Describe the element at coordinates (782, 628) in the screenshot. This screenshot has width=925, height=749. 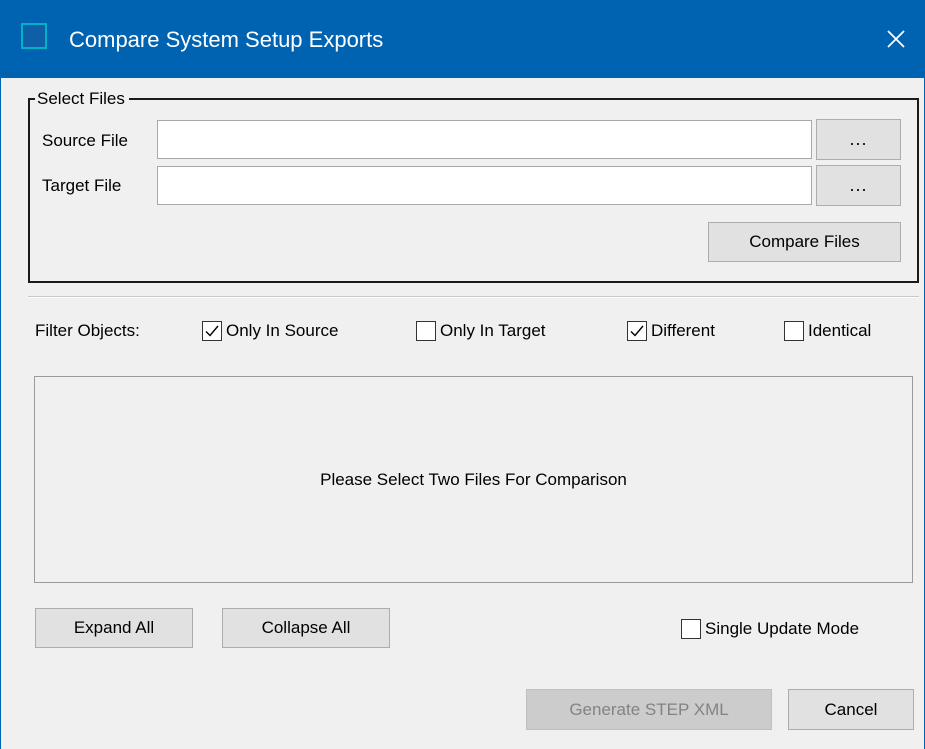
I see `single-update-mode-label: Single Update Mode` at that location.